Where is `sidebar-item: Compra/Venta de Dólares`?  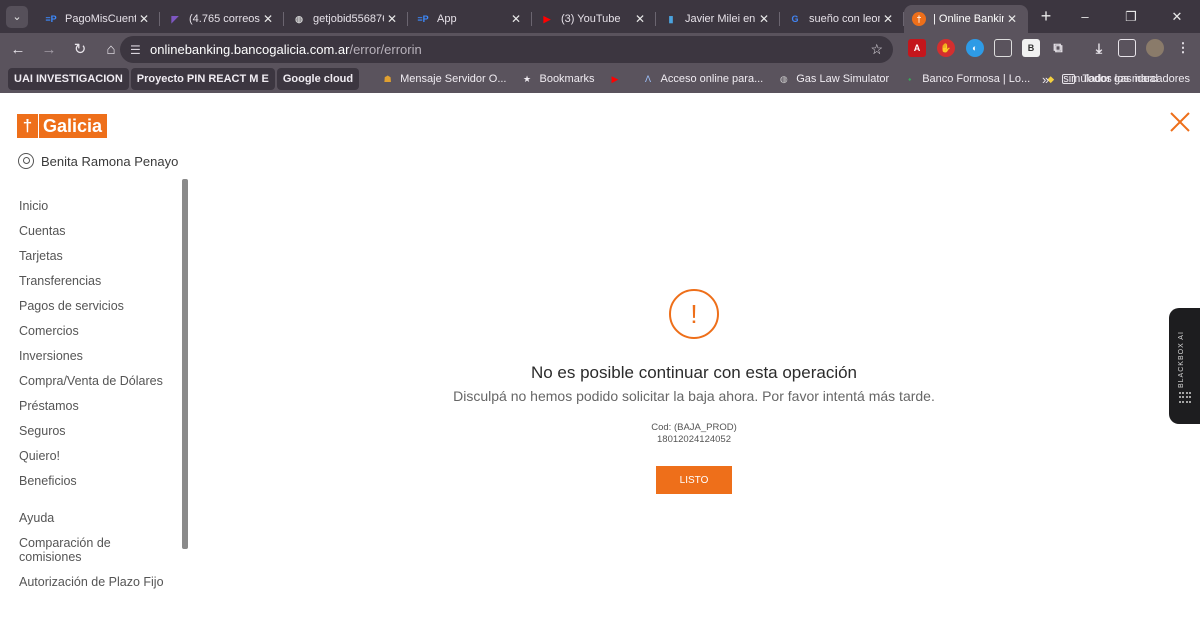
sidebar-item: Compra/Venta de Dólares is located at coordinates (94, 383).